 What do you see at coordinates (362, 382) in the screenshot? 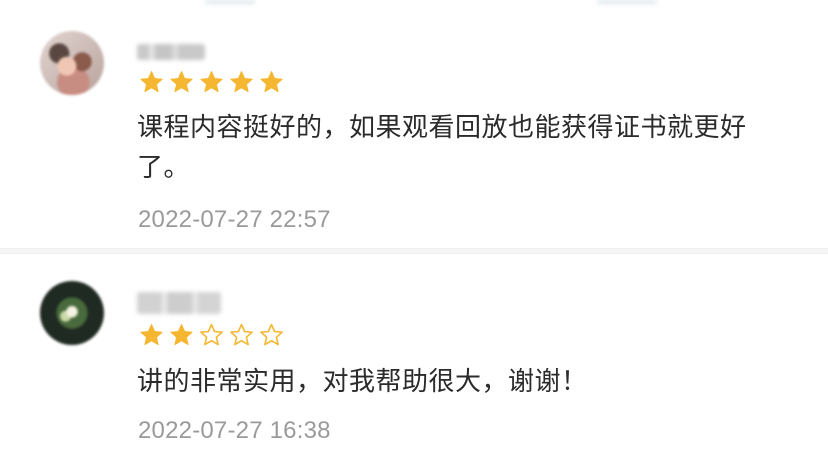
I see `comment-text: 讲的非常实用，对我帮助很大，谢谢！` at bounding box center [362, 382].